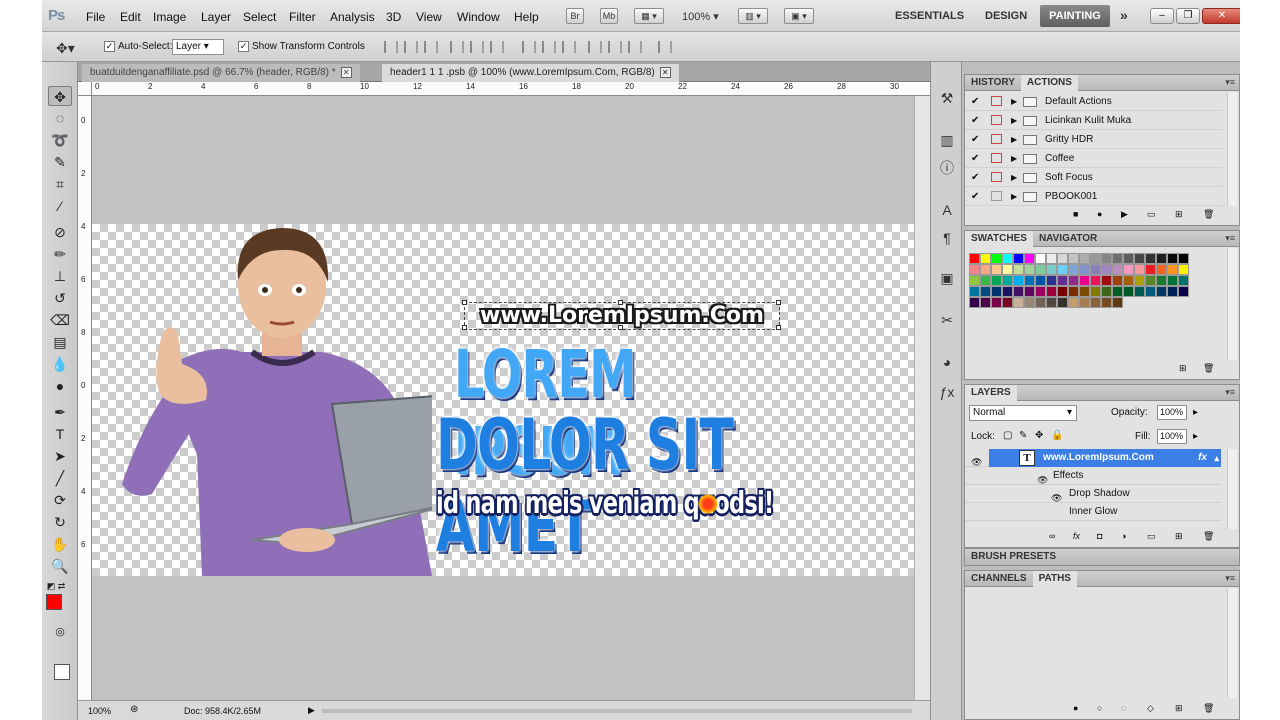 The width and height of the screenshot is (1280, 720). Describe the element at coordinates (1195, 412) in the screenshot. I see `opacity-arrow-icon: ▸` at that location.